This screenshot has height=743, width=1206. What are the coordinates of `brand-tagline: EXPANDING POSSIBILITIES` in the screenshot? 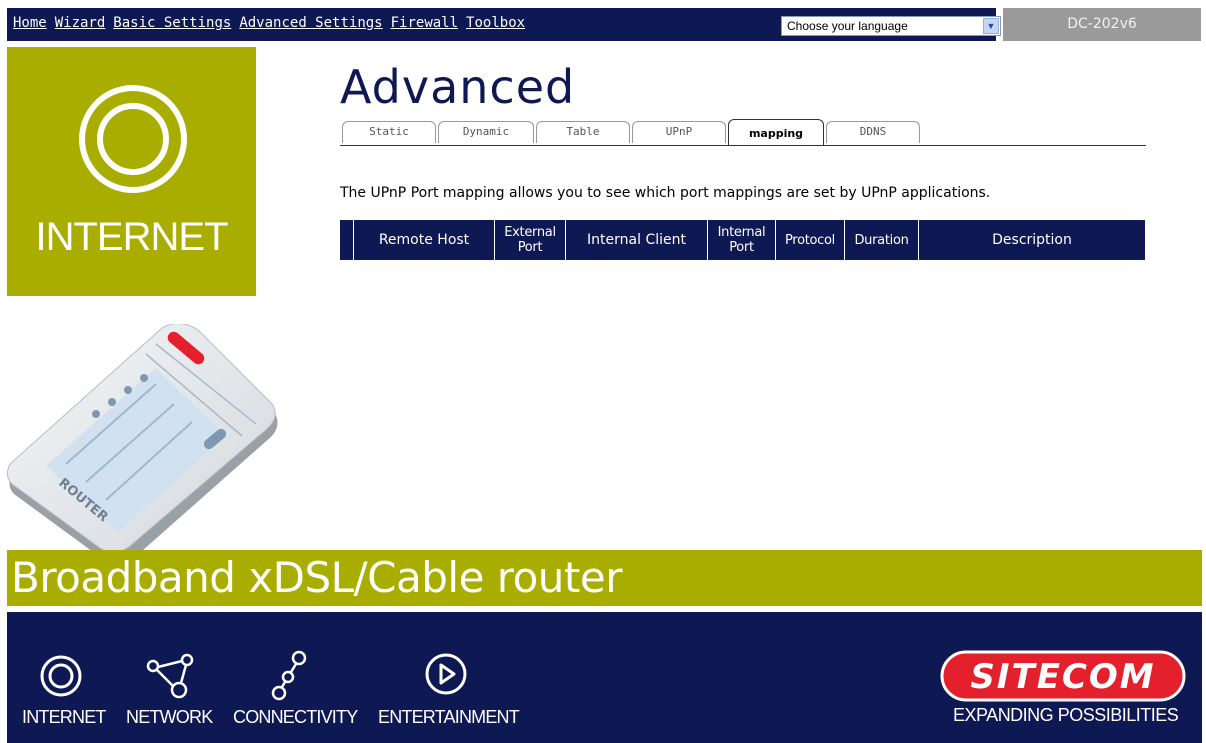 It's located at (1066, 715).